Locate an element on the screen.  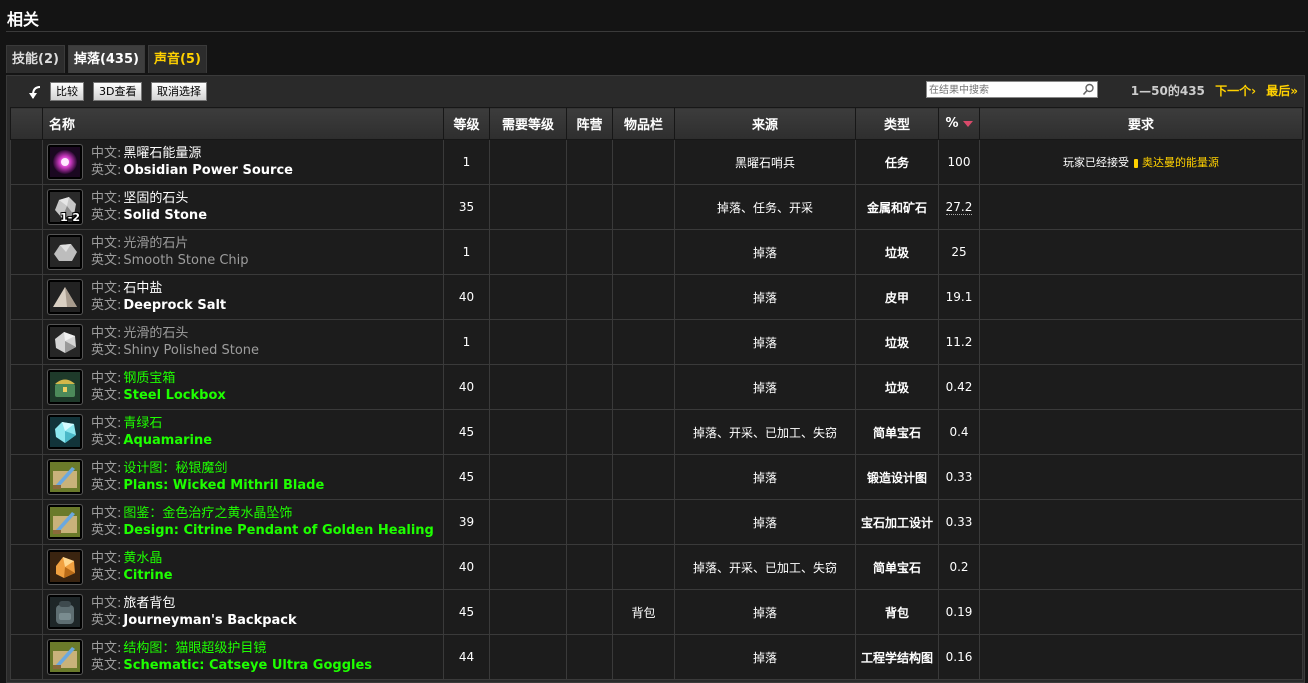
table-row: 中文: 青绿石 英文: Aquamarine 45 掉落、开采、已加工、失窃 简单宝石 0.4 is located at coordinates (656, 432).